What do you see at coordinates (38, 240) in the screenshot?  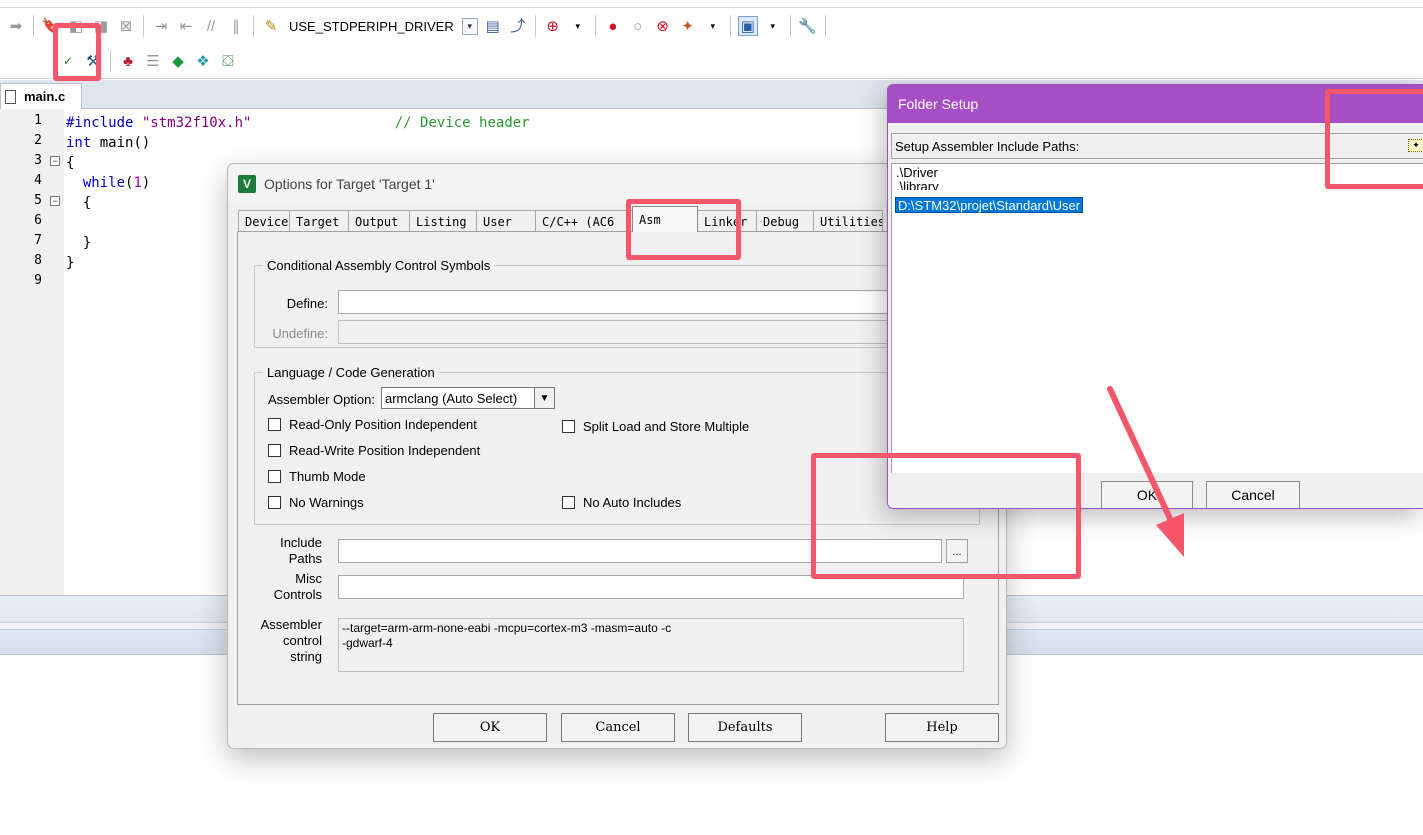 I see `line-number: 7` at bounding box center [38, 240].